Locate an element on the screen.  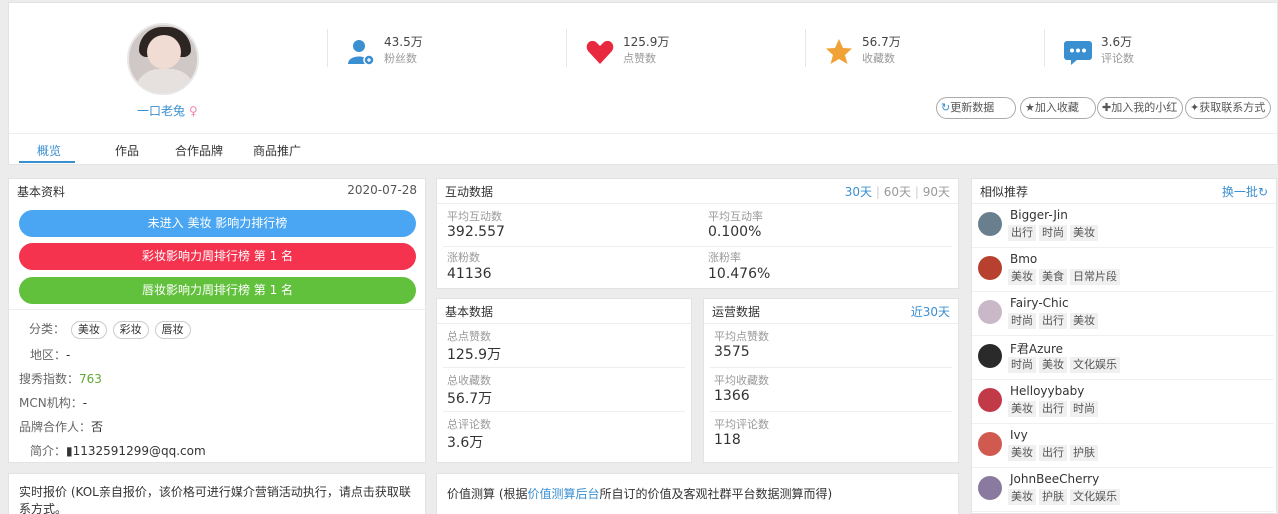
tab-overview: 概览 is located at coordinates (49, 150).